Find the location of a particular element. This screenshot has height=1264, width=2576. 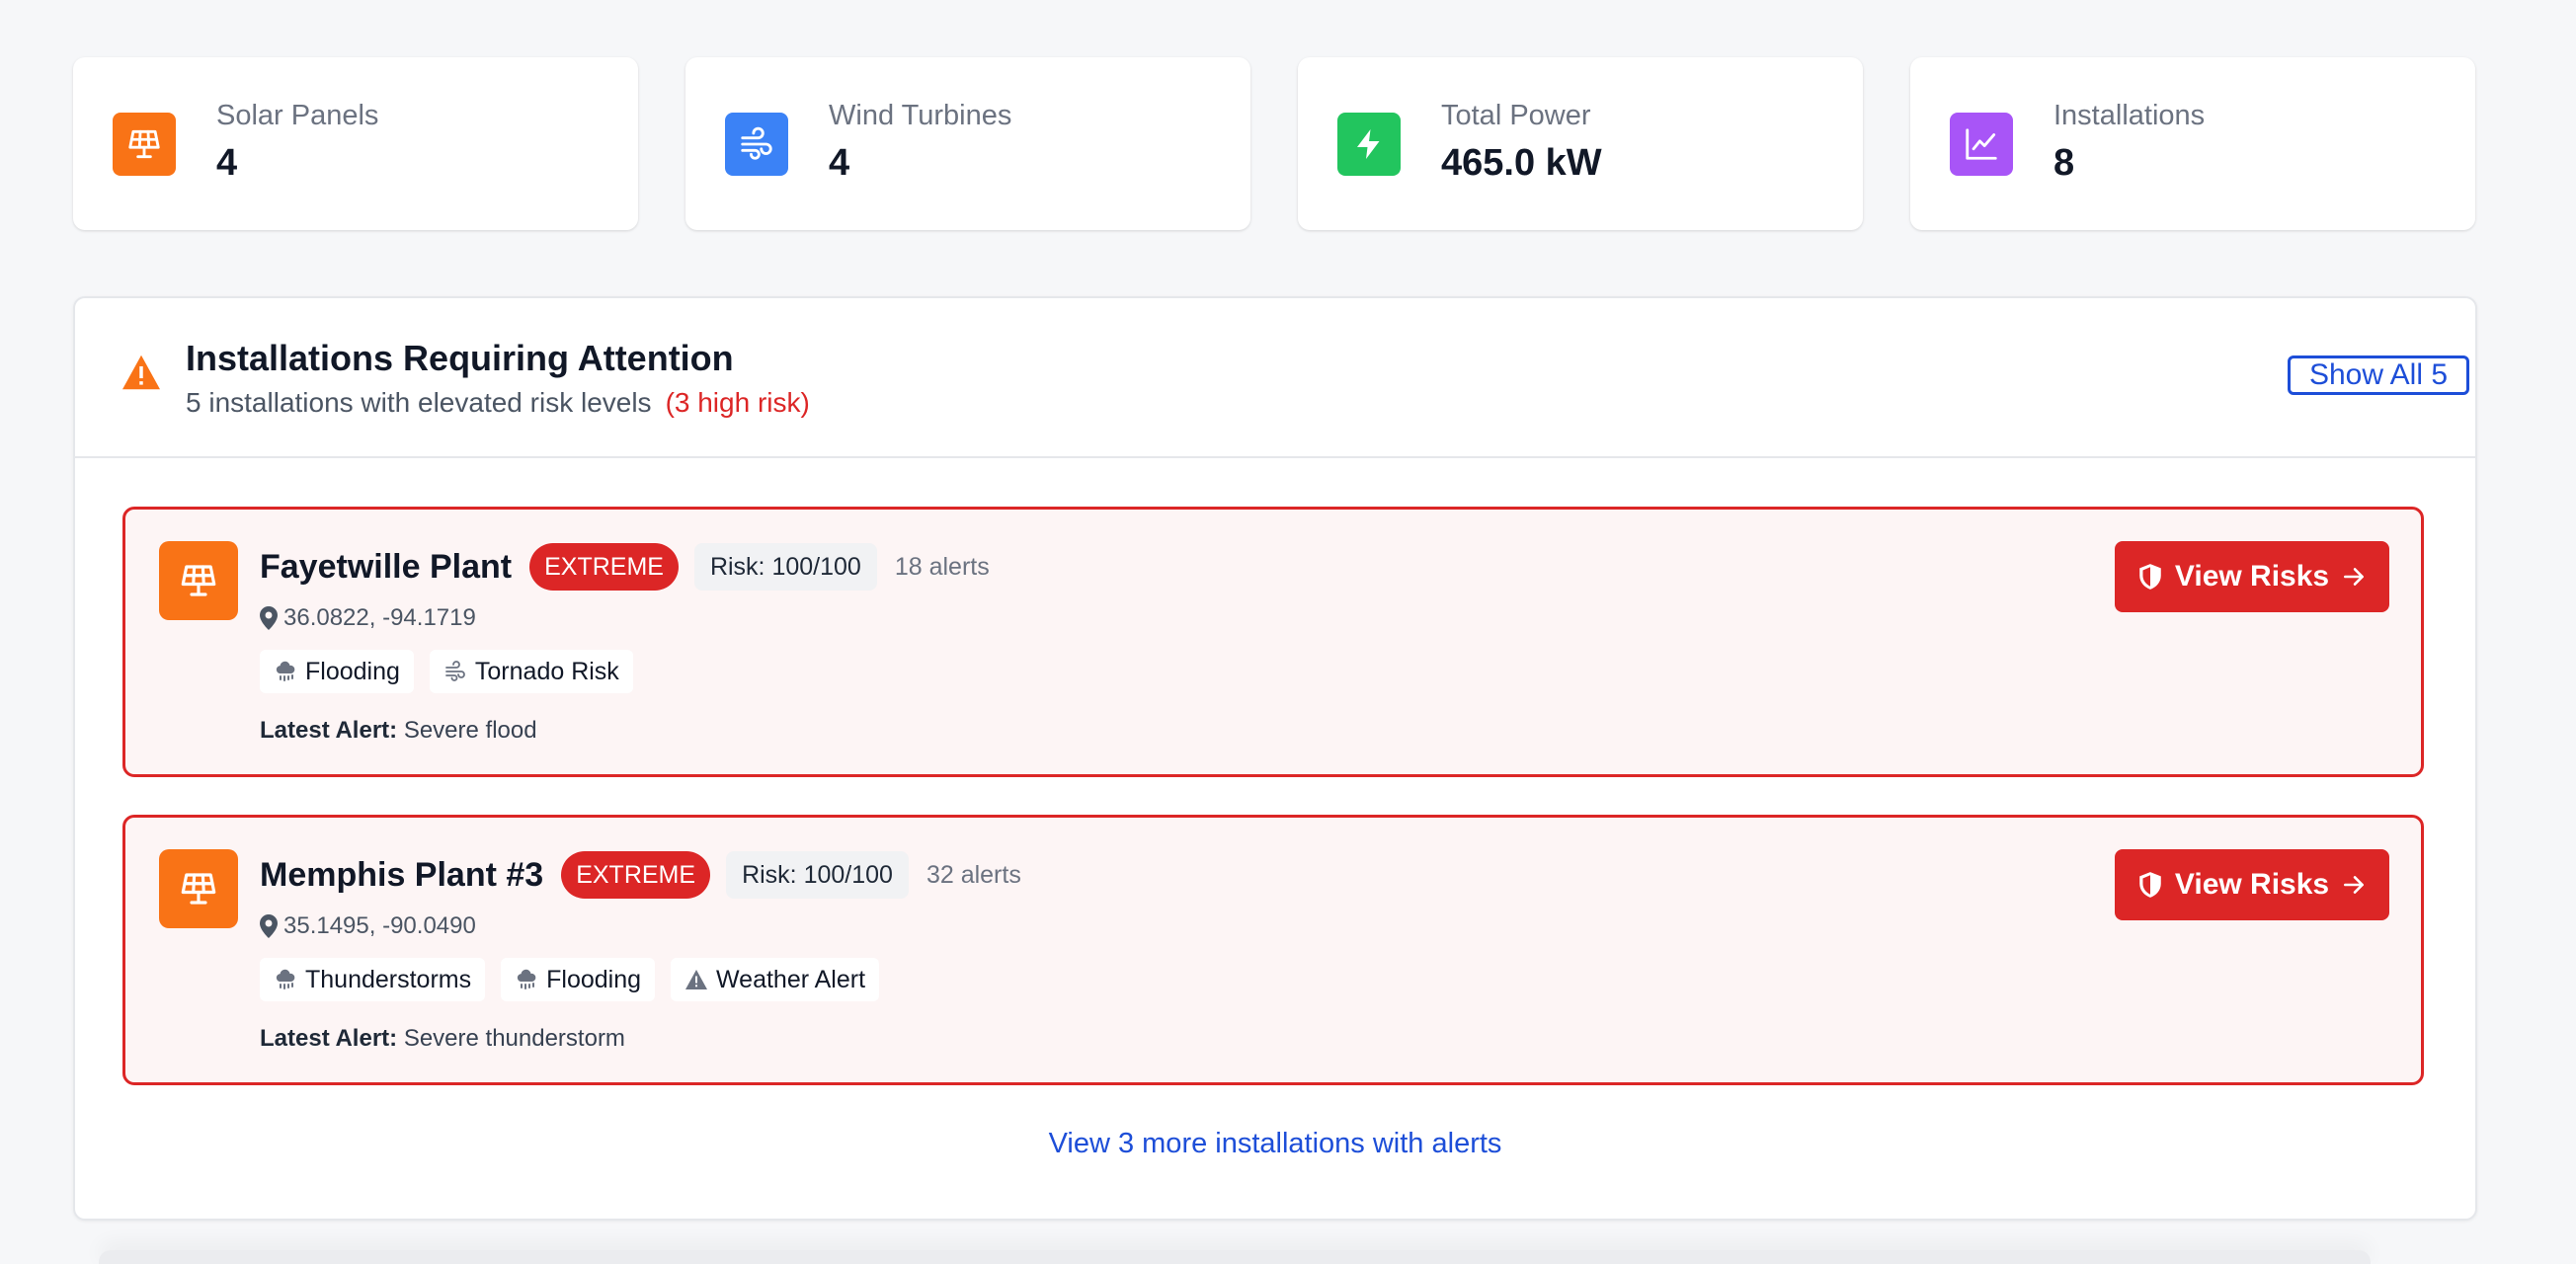

risk-tags: Thunderstorms Flooding Weather Alert is located at coordinates (577, 980).